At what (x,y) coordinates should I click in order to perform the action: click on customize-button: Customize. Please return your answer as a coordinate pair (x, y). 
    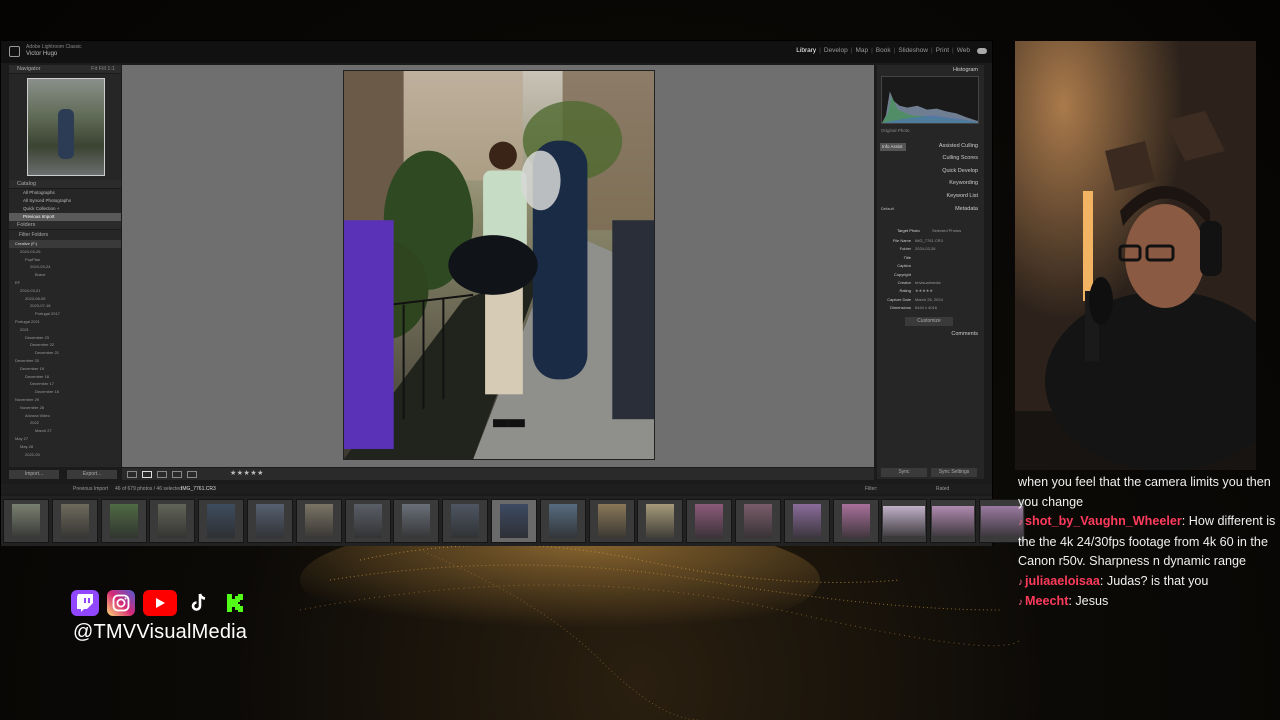
    Looking at the image, I should click on (929, 321).